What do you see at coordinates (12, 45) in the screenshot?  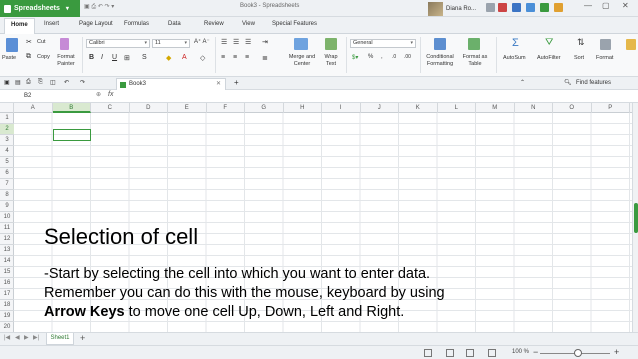 I see `paste-icon` at bounding box center [12, 45].